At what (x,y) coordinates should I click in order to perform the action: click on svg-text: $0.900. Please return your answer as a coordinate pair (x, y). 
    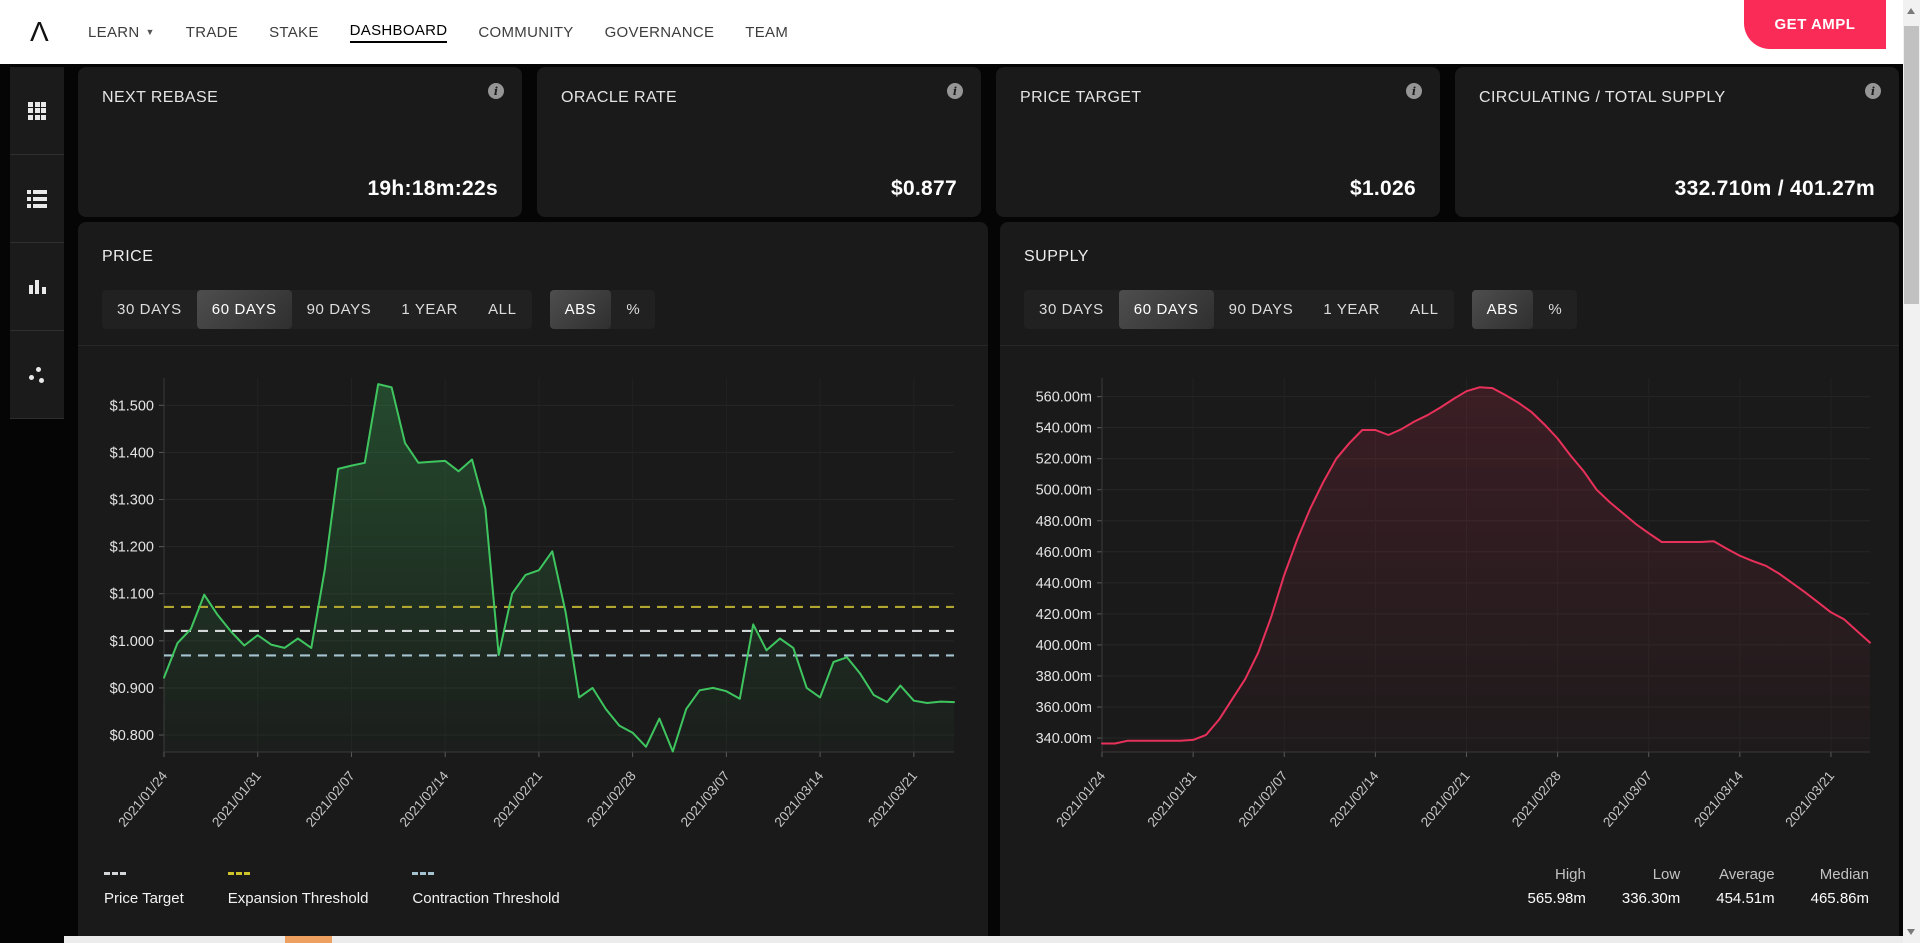
    Looking at the image, I should click on (132, 689).